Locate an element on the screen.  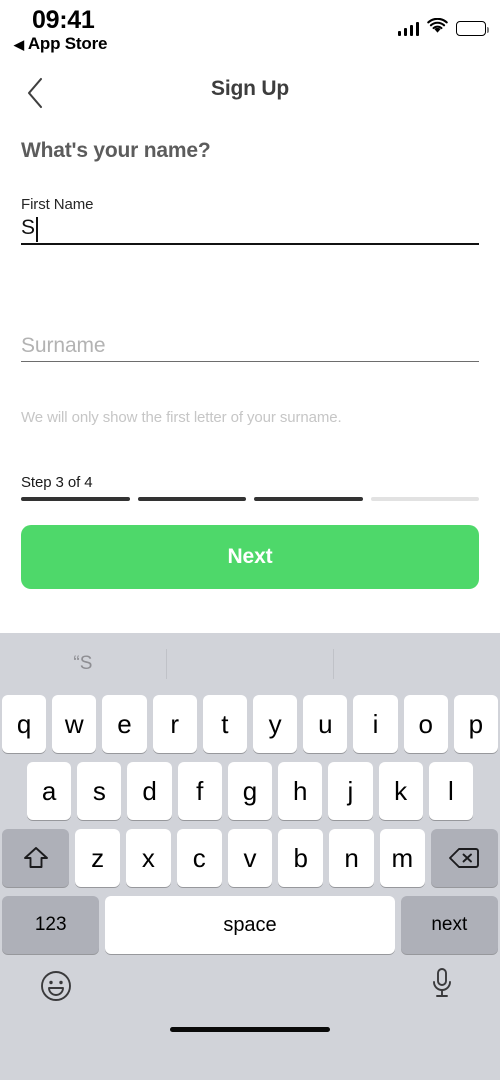
dictation-key is located at coordinates (442, 984).